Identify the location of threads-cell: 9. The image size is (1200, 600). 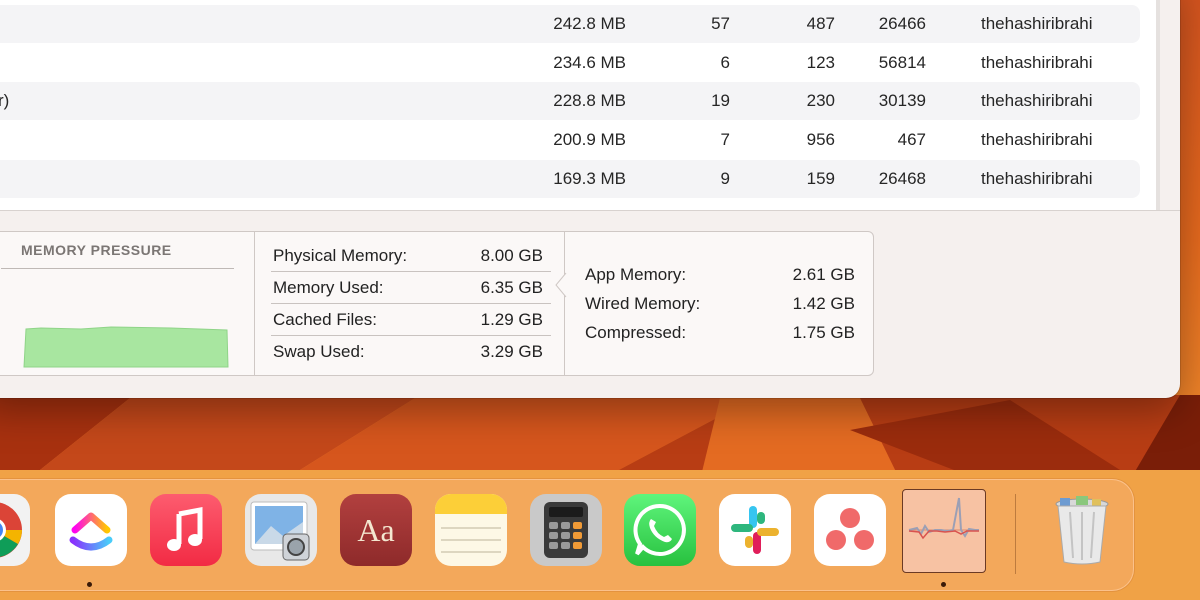
(725, 178).